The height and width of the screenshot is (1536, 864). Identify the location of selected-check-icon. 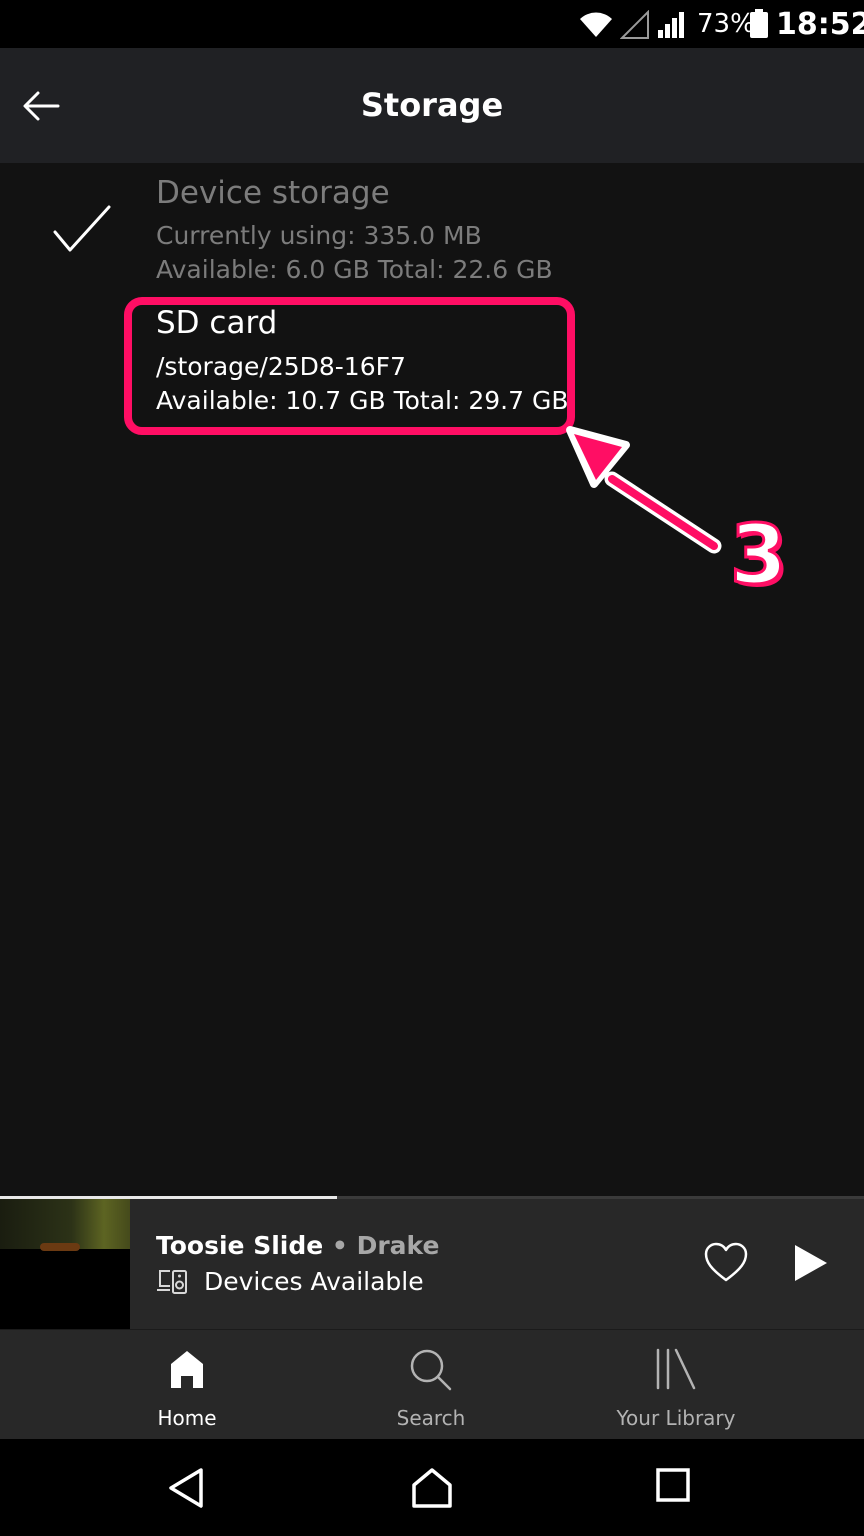
(82, 228).